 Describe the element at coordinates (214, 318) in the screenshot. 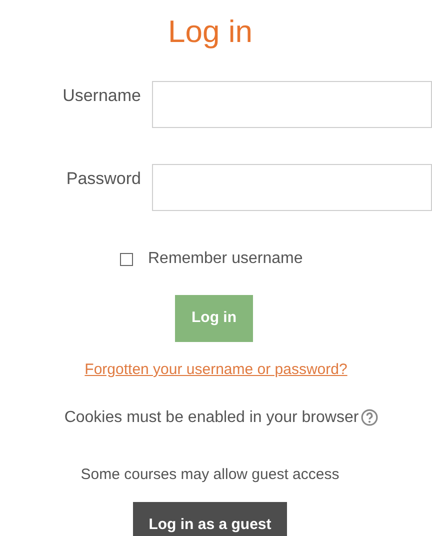

I see `login-button: Log in` at that location.